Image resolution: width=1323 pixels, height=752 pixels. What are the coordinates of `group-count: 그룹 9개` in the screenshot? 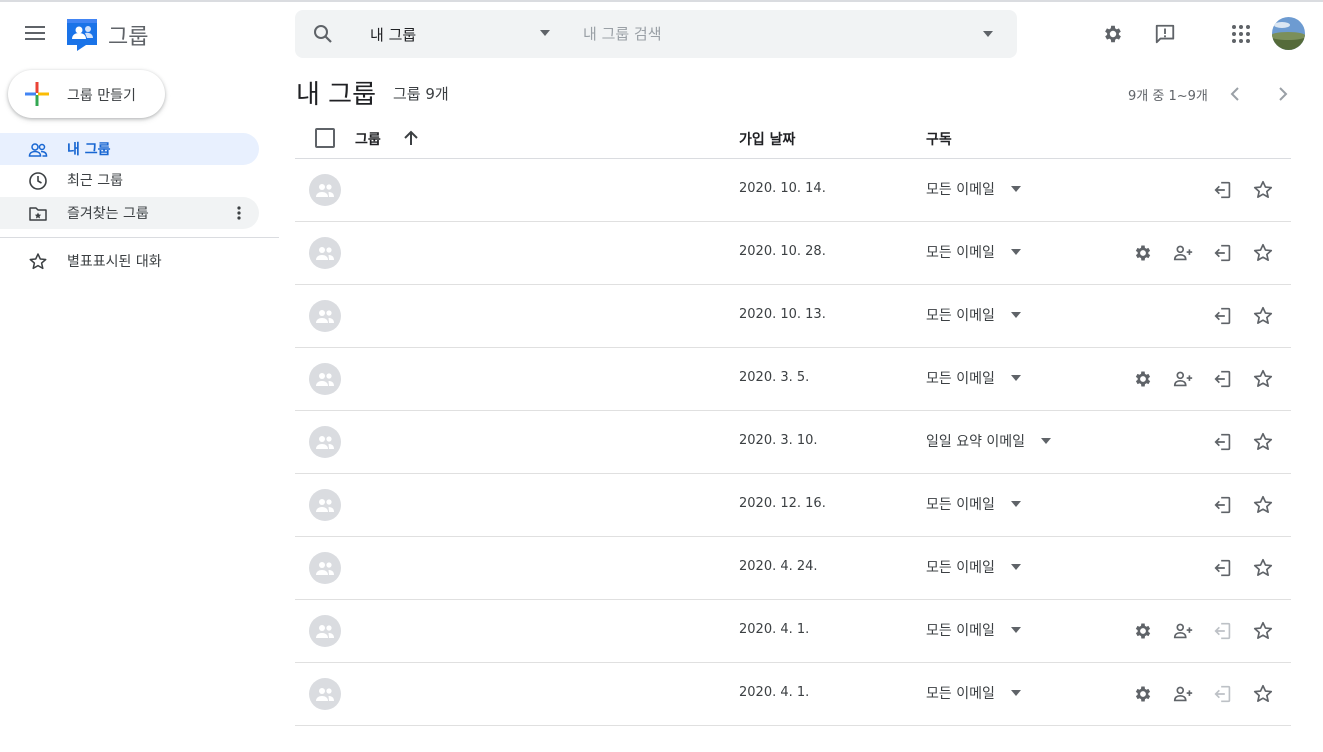 It's located at (421, 94).